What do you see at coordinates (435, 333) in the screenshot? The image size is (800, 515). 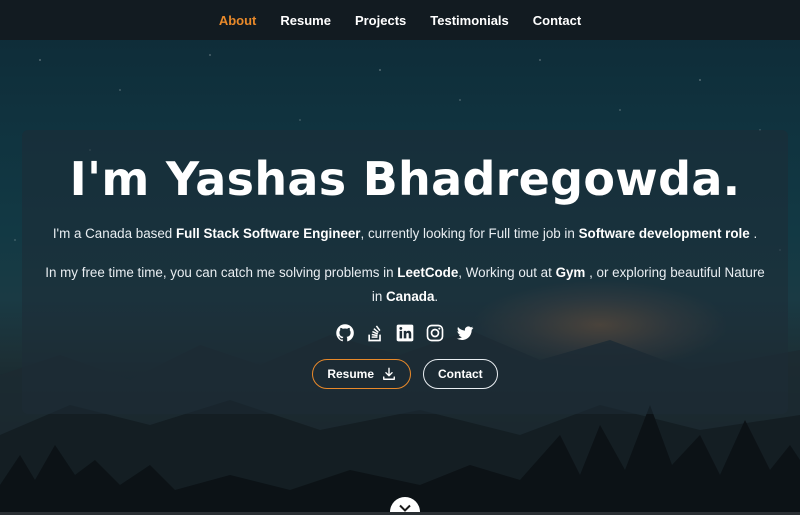 I see `instagram-icon` at bounding box center [435, 333].